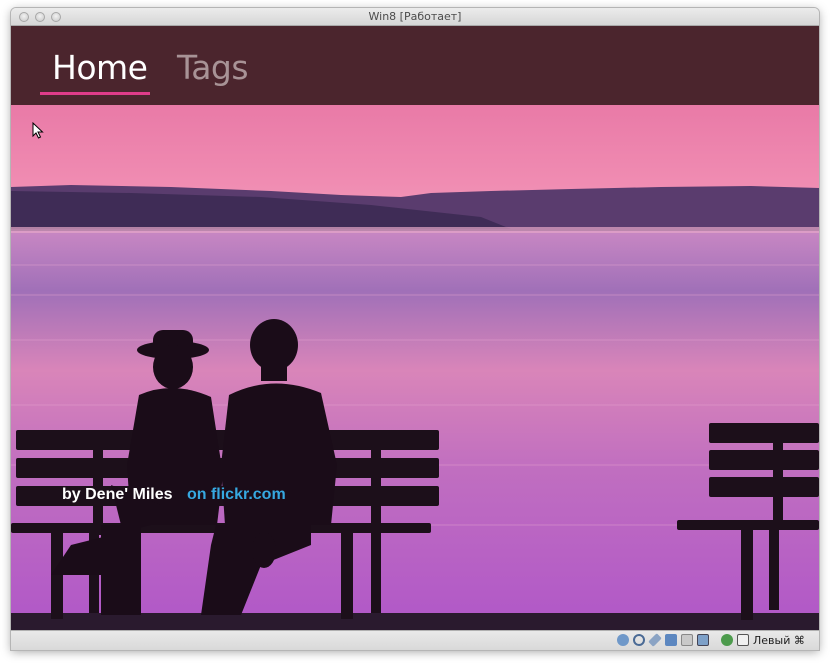 This screenshot has height=664, width=830. What do you see at coordinates (415, 640) in the screenshot?
I see `vm-status-bar: Левый ⌘` at bounding box center [415, 640].